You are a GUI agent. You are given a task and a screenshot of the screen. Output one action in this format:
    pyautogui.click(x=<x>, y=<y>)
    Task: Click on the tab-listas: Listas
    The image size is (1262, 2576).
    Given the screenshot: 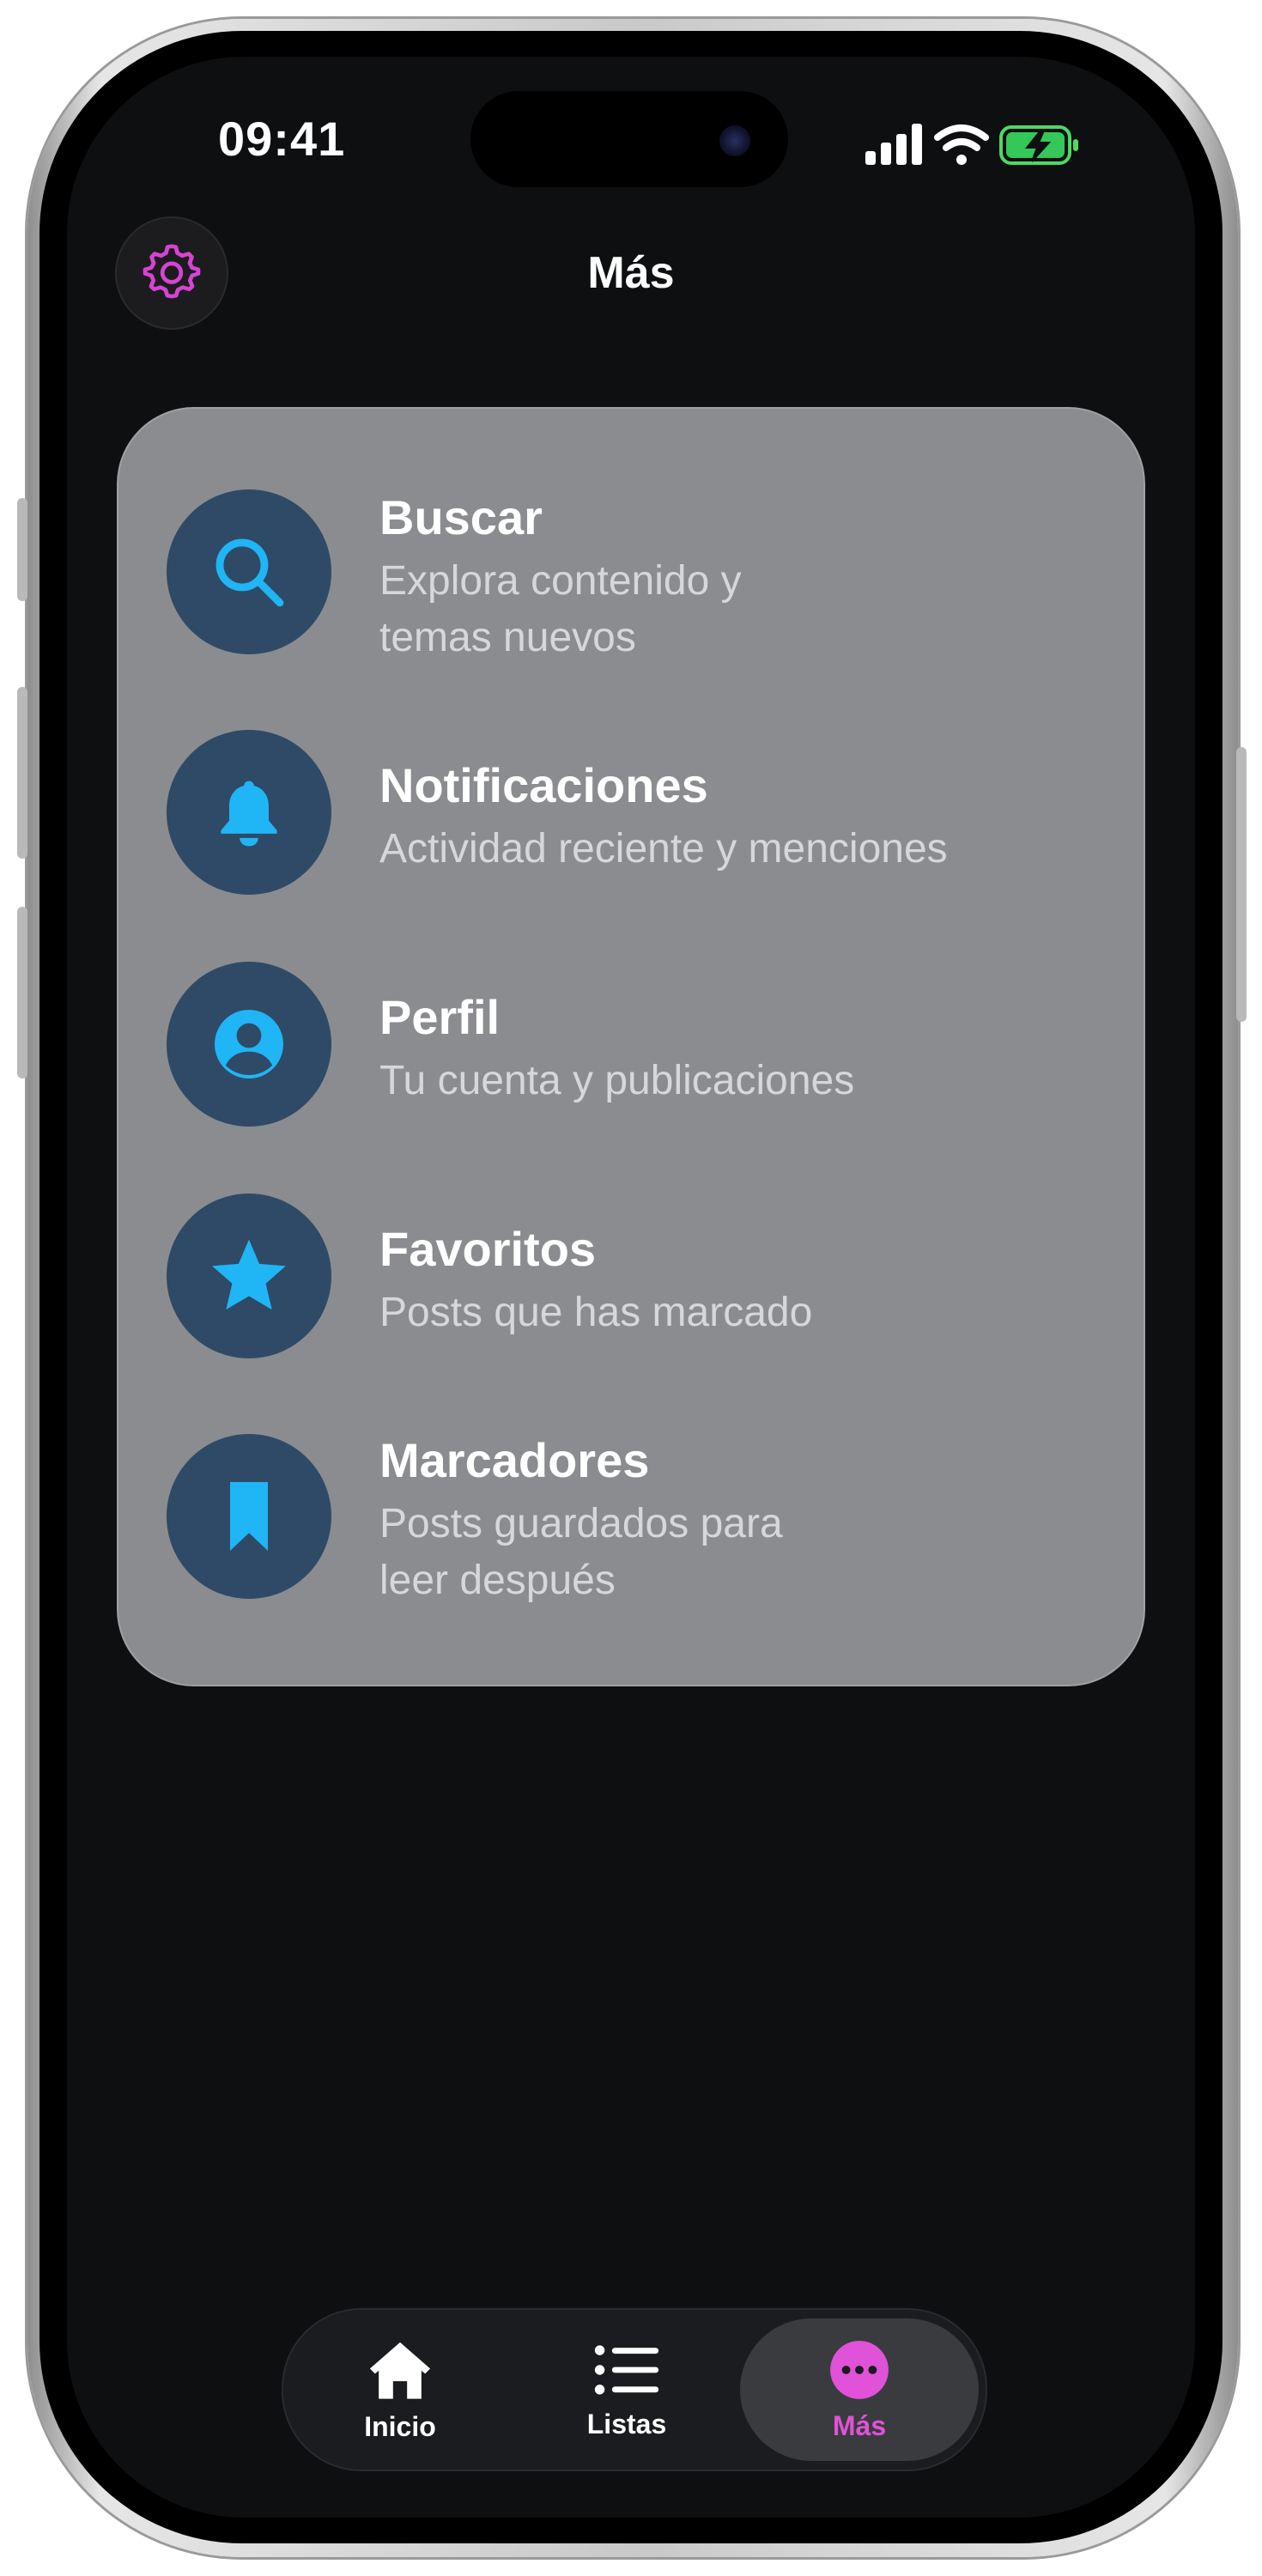 What is the action you would take?
    pyautogui.click(x=626, y=2390)
    